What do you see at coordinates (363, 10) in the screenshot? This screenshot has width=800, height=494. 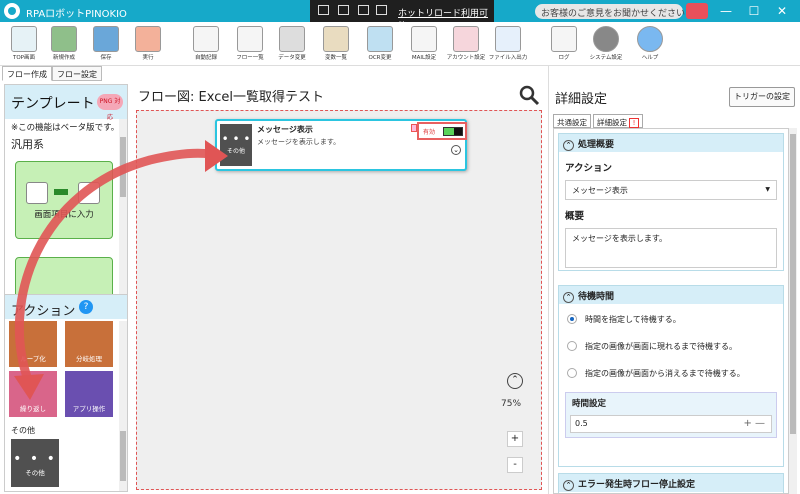 I see `window-icon` at bounding box center [363, 10].